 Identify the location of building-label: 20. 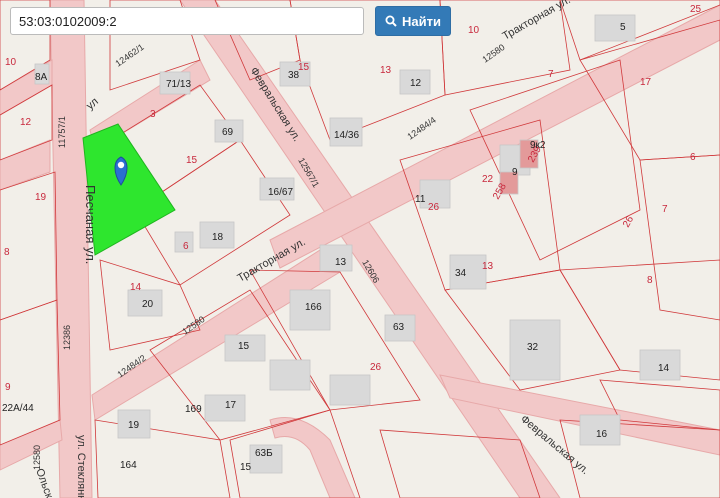
(148, 304).